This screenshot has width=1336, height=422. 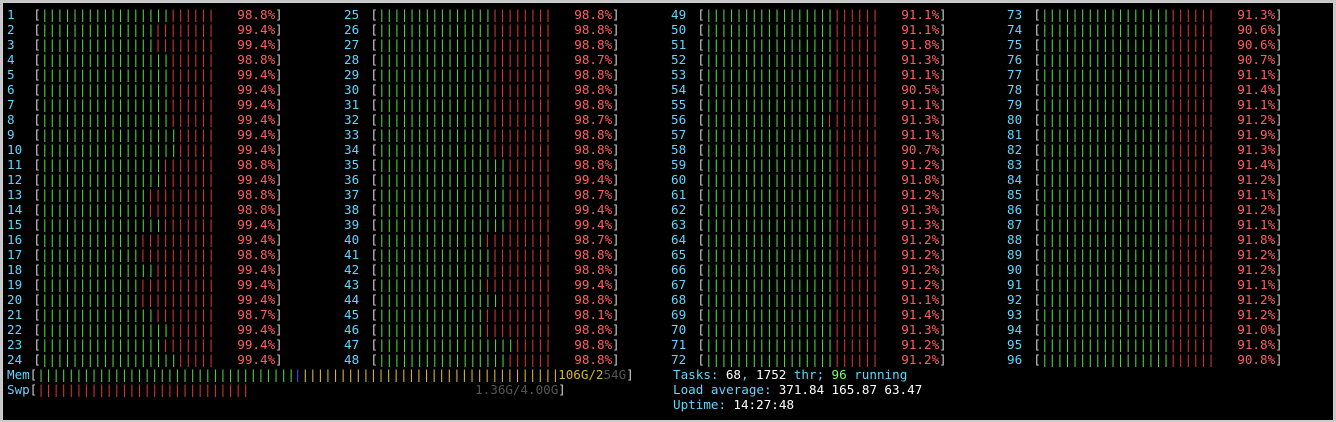 I want to click on cpu-id-label: 29, so click(x=352, y=74).